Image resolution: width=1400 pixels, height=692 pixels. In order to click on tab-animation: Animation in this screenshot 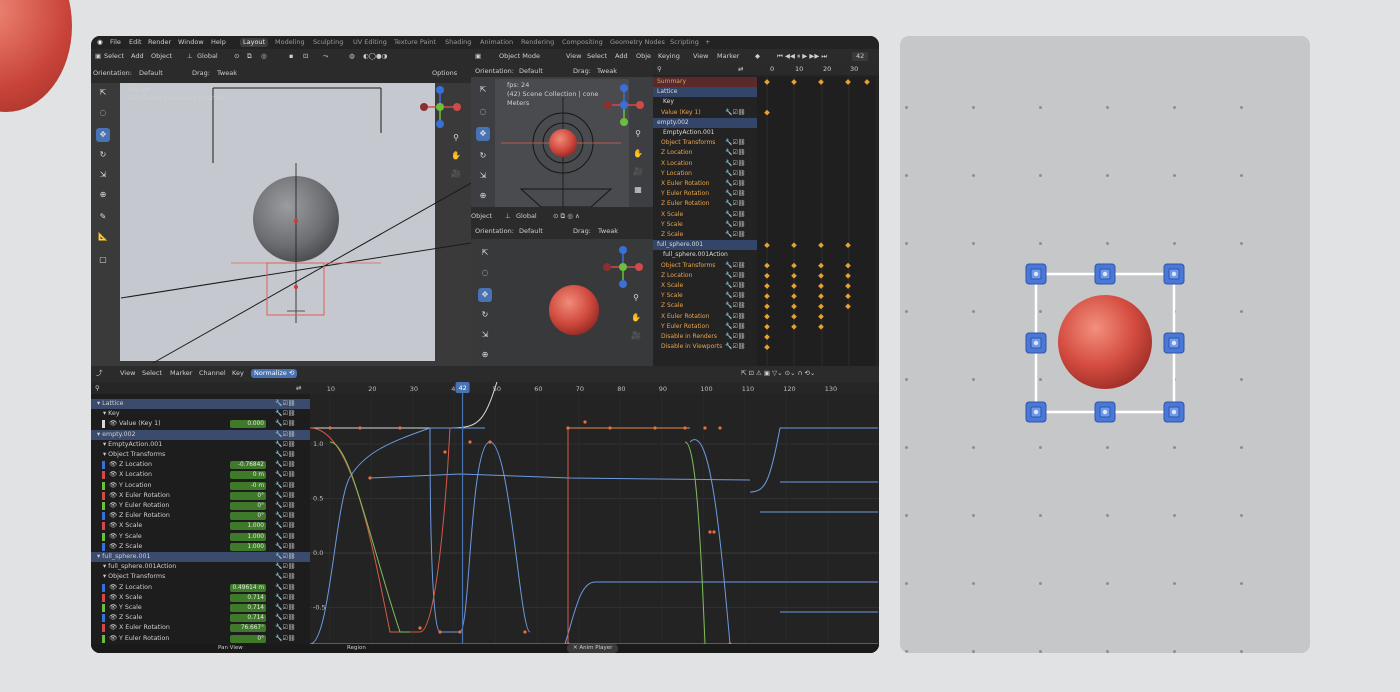, I will do `click(496, 42)`.